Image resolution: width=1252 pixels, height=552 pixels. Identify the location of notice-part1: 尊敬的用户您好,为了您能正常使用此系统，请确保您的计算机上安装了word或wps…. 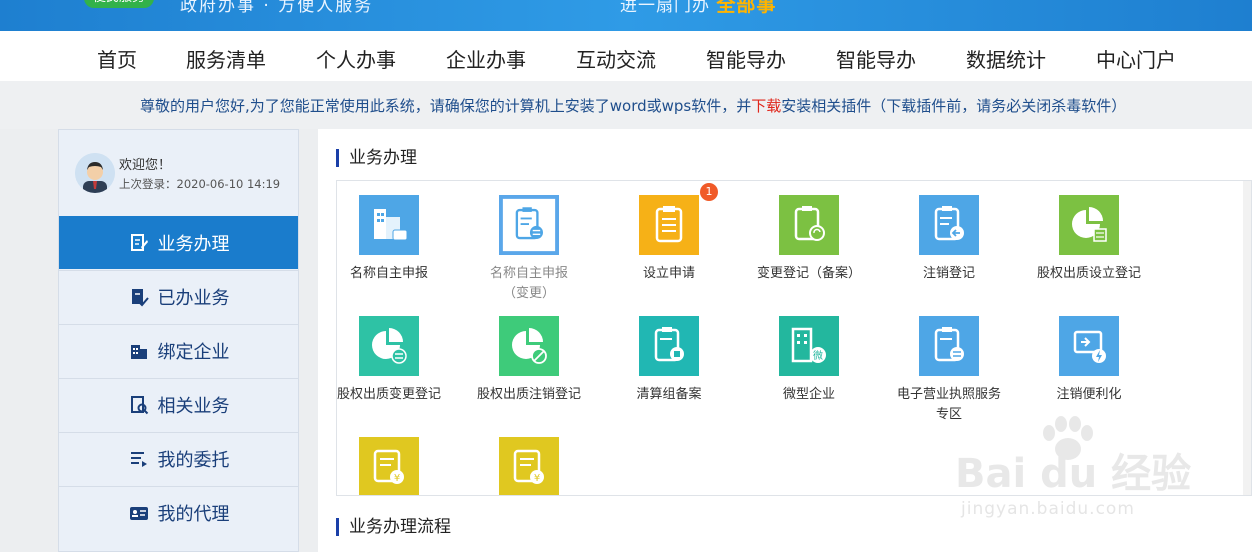
(446, 106).